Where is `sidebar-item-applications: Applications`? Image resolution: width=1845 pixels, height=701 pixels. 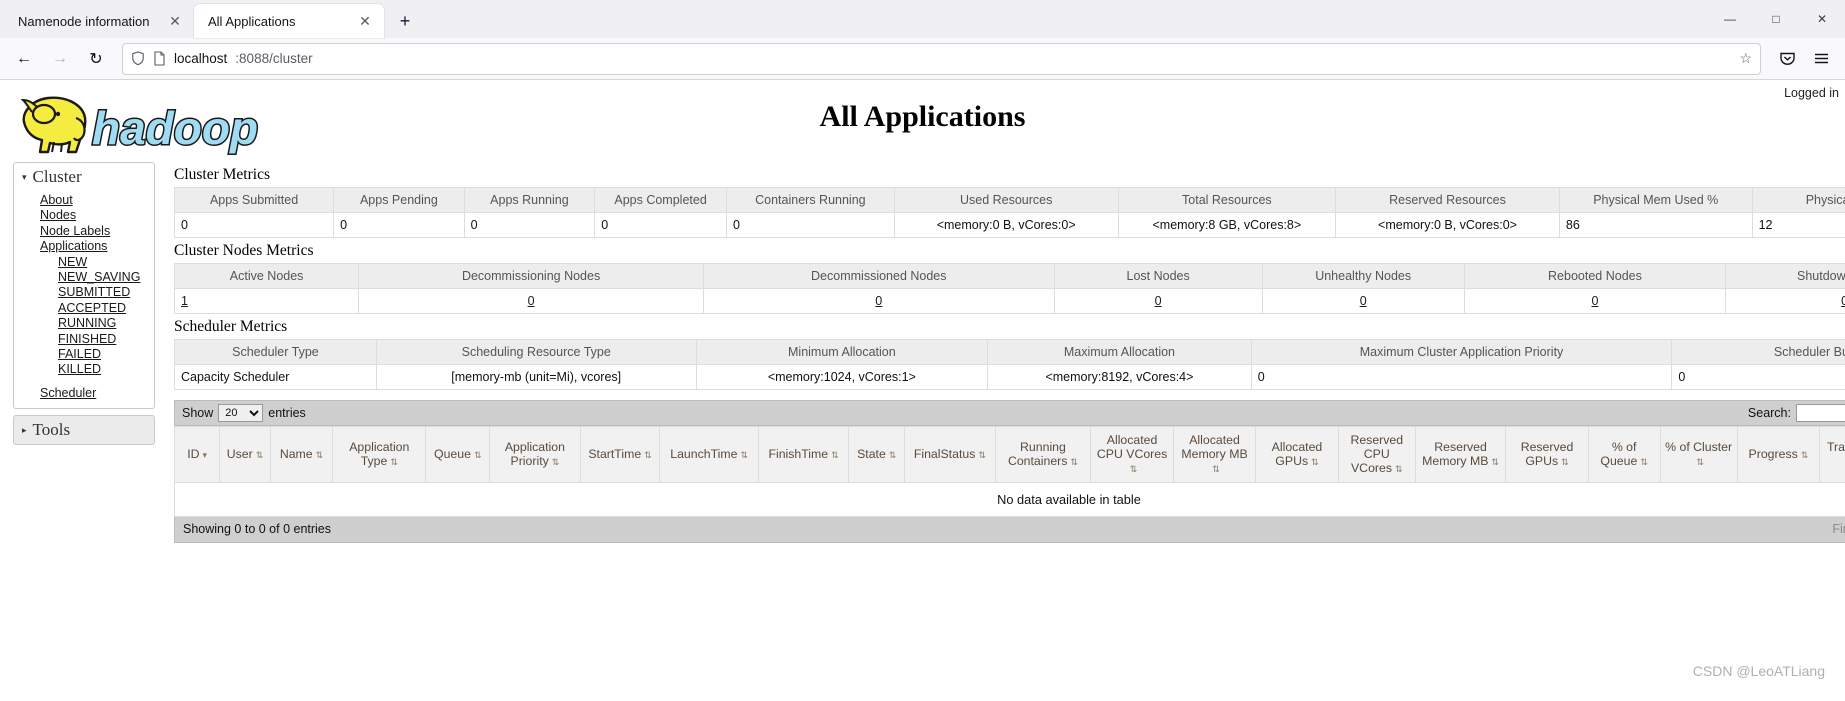 sidebar-item-applications: Applications is located at coordinates (97, 246).